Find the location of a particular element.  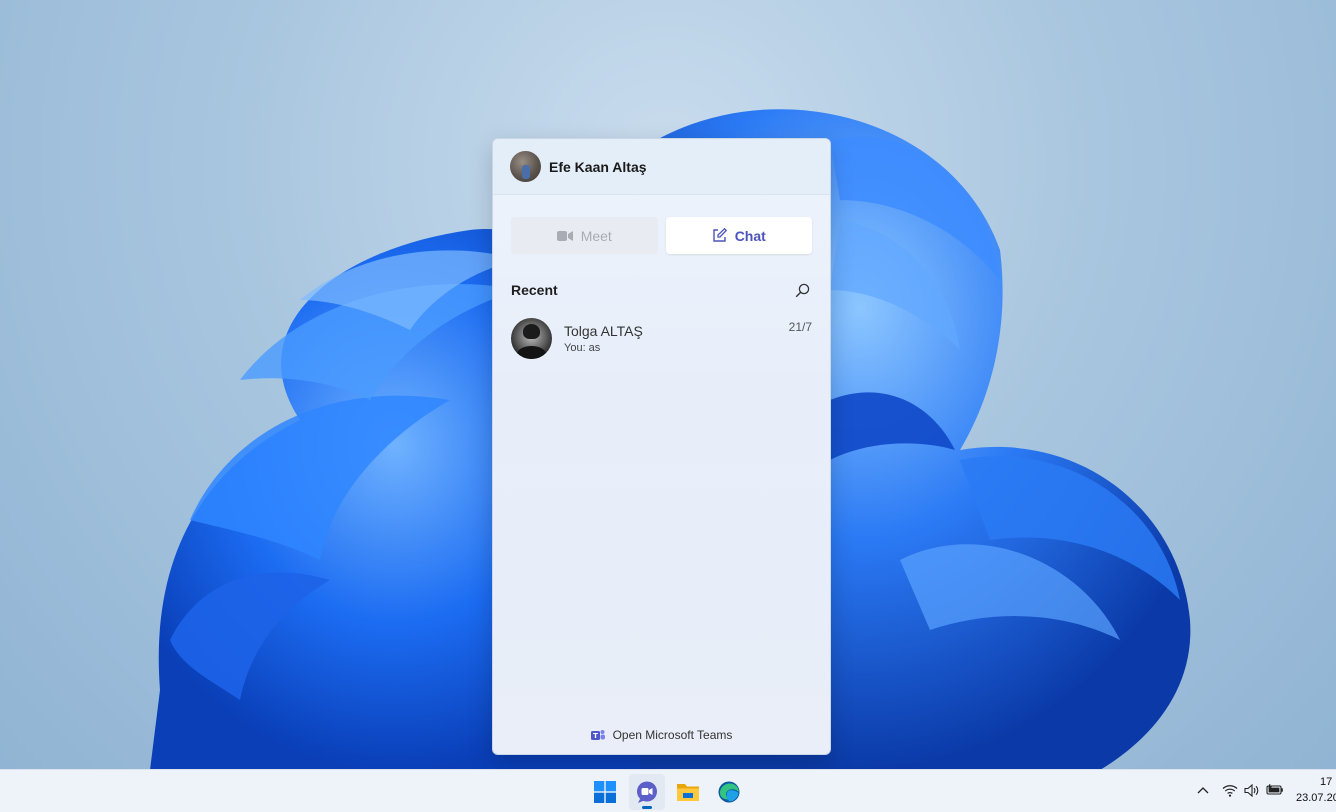

conversation-date: 21/7 is located at coordinates (800, 327).